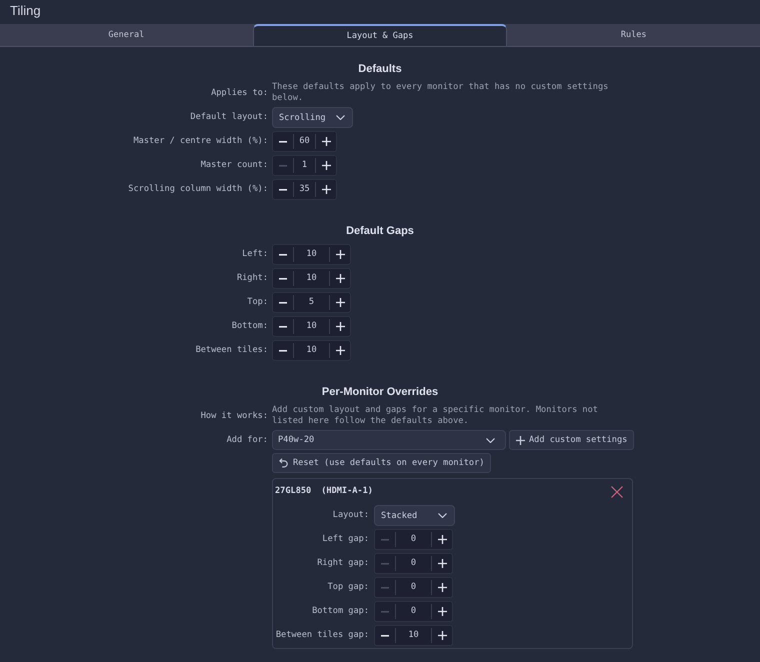 Image resolution: width=760 pixels, height=662 pixels. What do you see at coordinates (348, 587) in the screenshot?
I see `field-label: Top gap:` at bounding box center [348, 587].